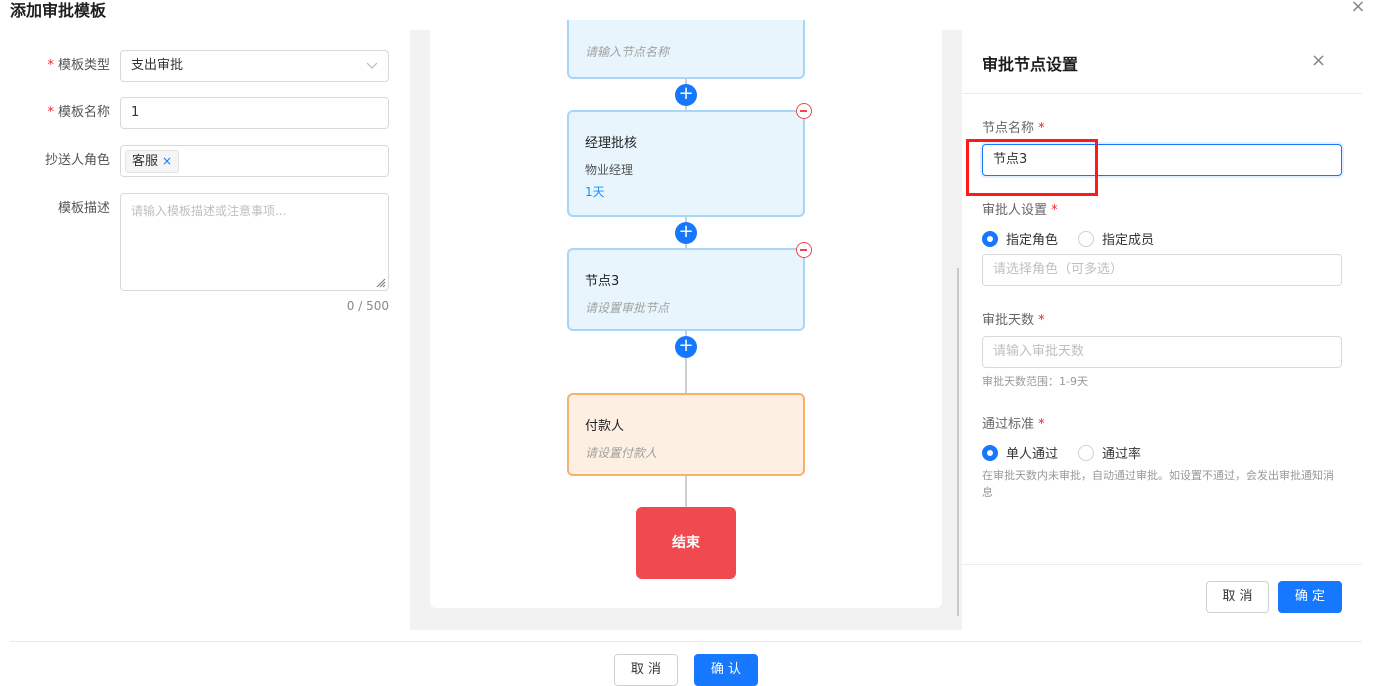 This screenshot has width=1373, height=686. What do you see at coordinates (77, 160) in the screenshot?
I see `cc-role-label: 抄送人角色` at bounding box center [77, 160].